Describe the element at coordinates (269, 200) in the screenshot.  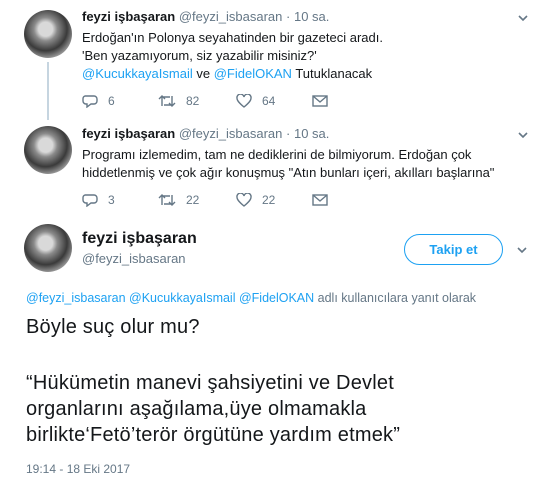
I see `like-count: 22` at that location.